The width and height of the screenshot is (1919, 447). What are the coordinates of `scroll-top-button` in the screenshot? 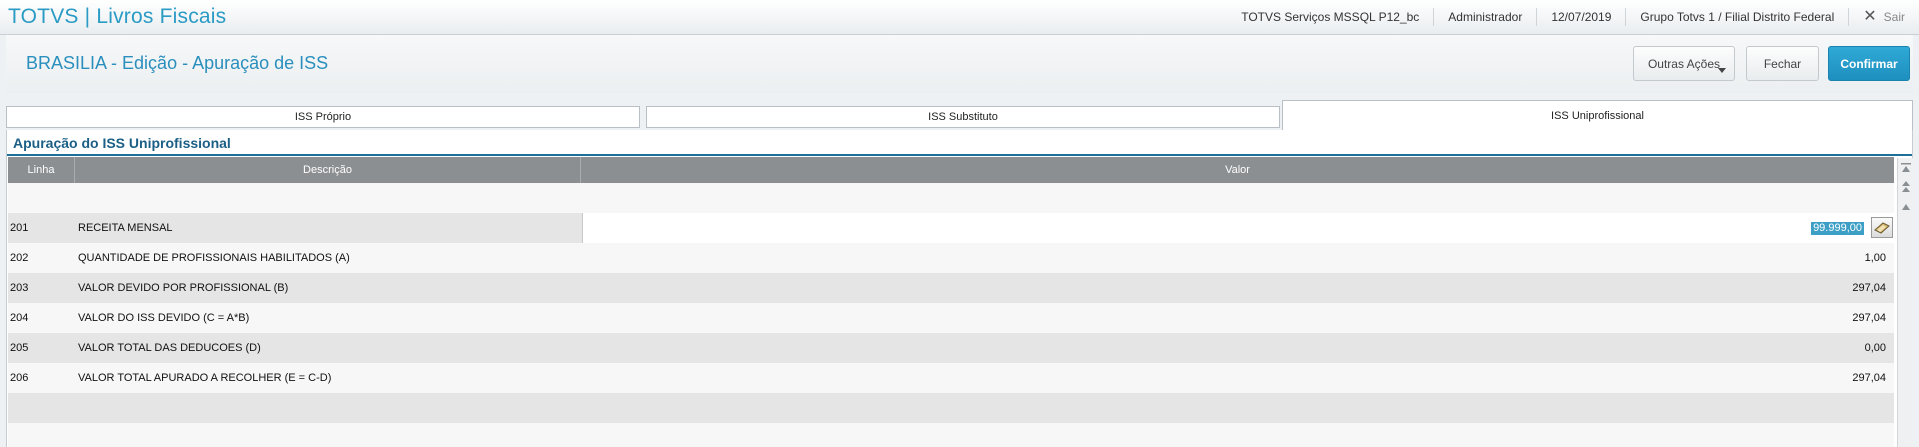 It's located at (1906, 168).